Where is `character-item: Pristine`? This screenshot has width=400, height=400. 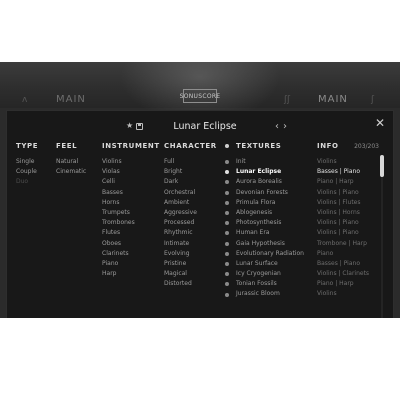
character-item: Pristine is located at coordinates (180, 264).